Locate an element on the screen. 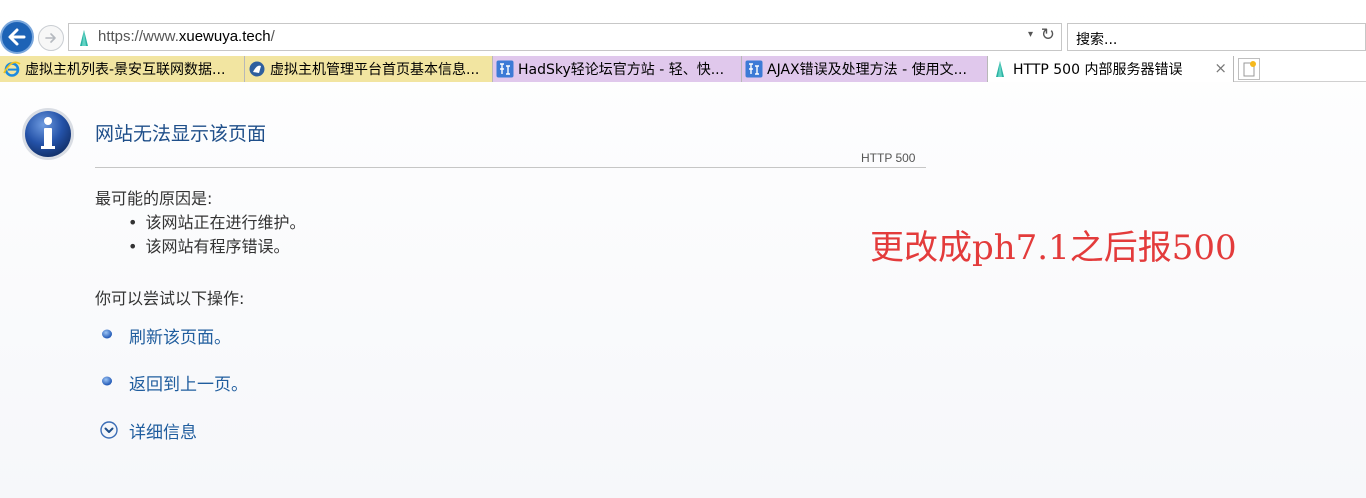  refresh-page-link: 刷新该页面。 is located at coordinates (165, 335).